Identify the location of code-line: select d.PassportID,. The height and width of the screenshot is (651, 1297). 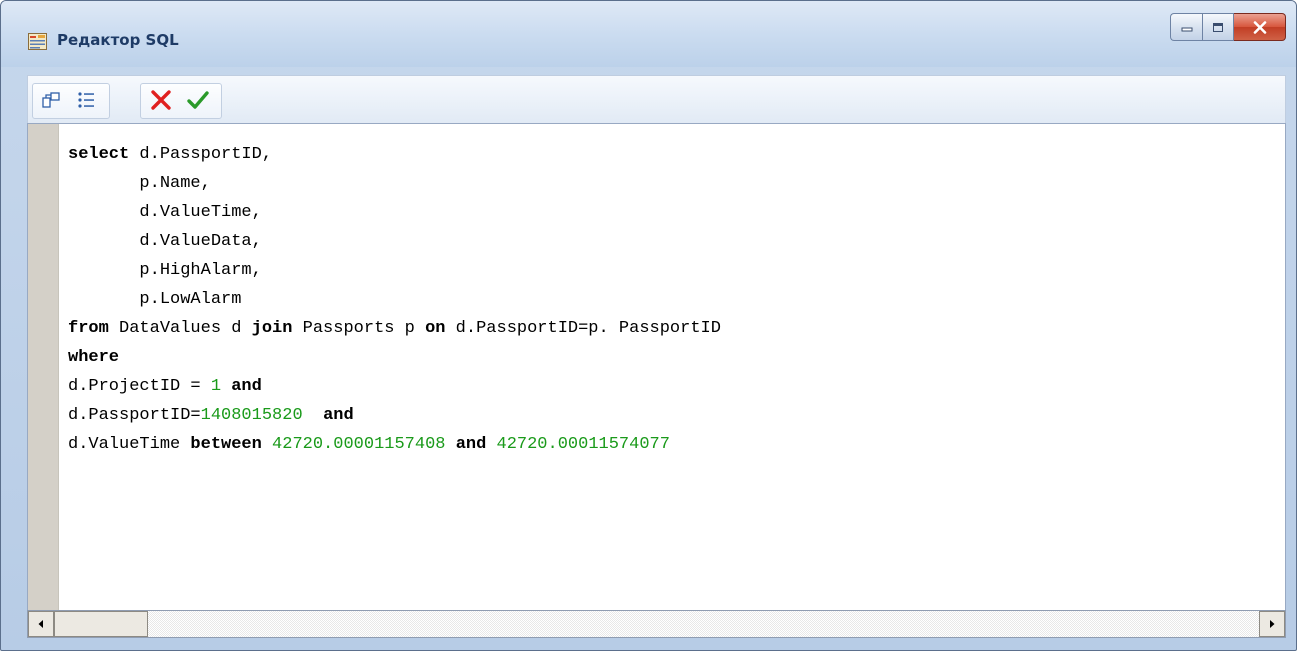
(394, 154).